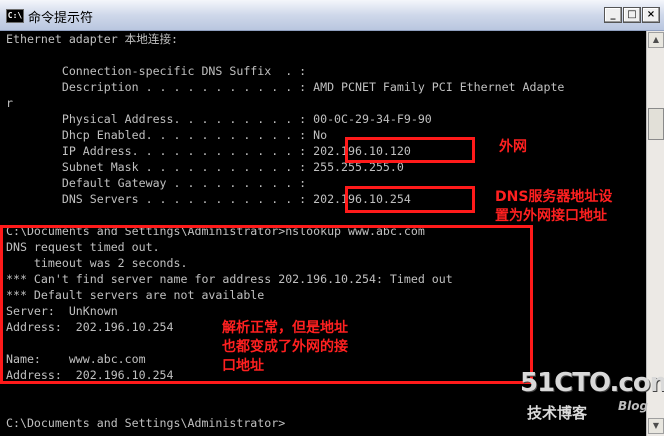 Image resolution: width=664 pixels, height=436 pixels. What do you see at coordinates (554, 206) in the screenshot?
I see `dns-annotation: DNS服务器地址设 置为外网接口地址` at bounding box center [554, 206].